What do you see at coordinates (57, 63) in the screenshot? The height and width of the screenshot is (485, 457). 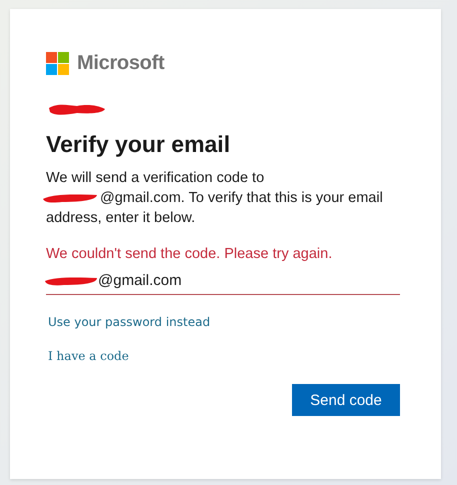 I see `logo-icon` at bounding box center [57, 63].